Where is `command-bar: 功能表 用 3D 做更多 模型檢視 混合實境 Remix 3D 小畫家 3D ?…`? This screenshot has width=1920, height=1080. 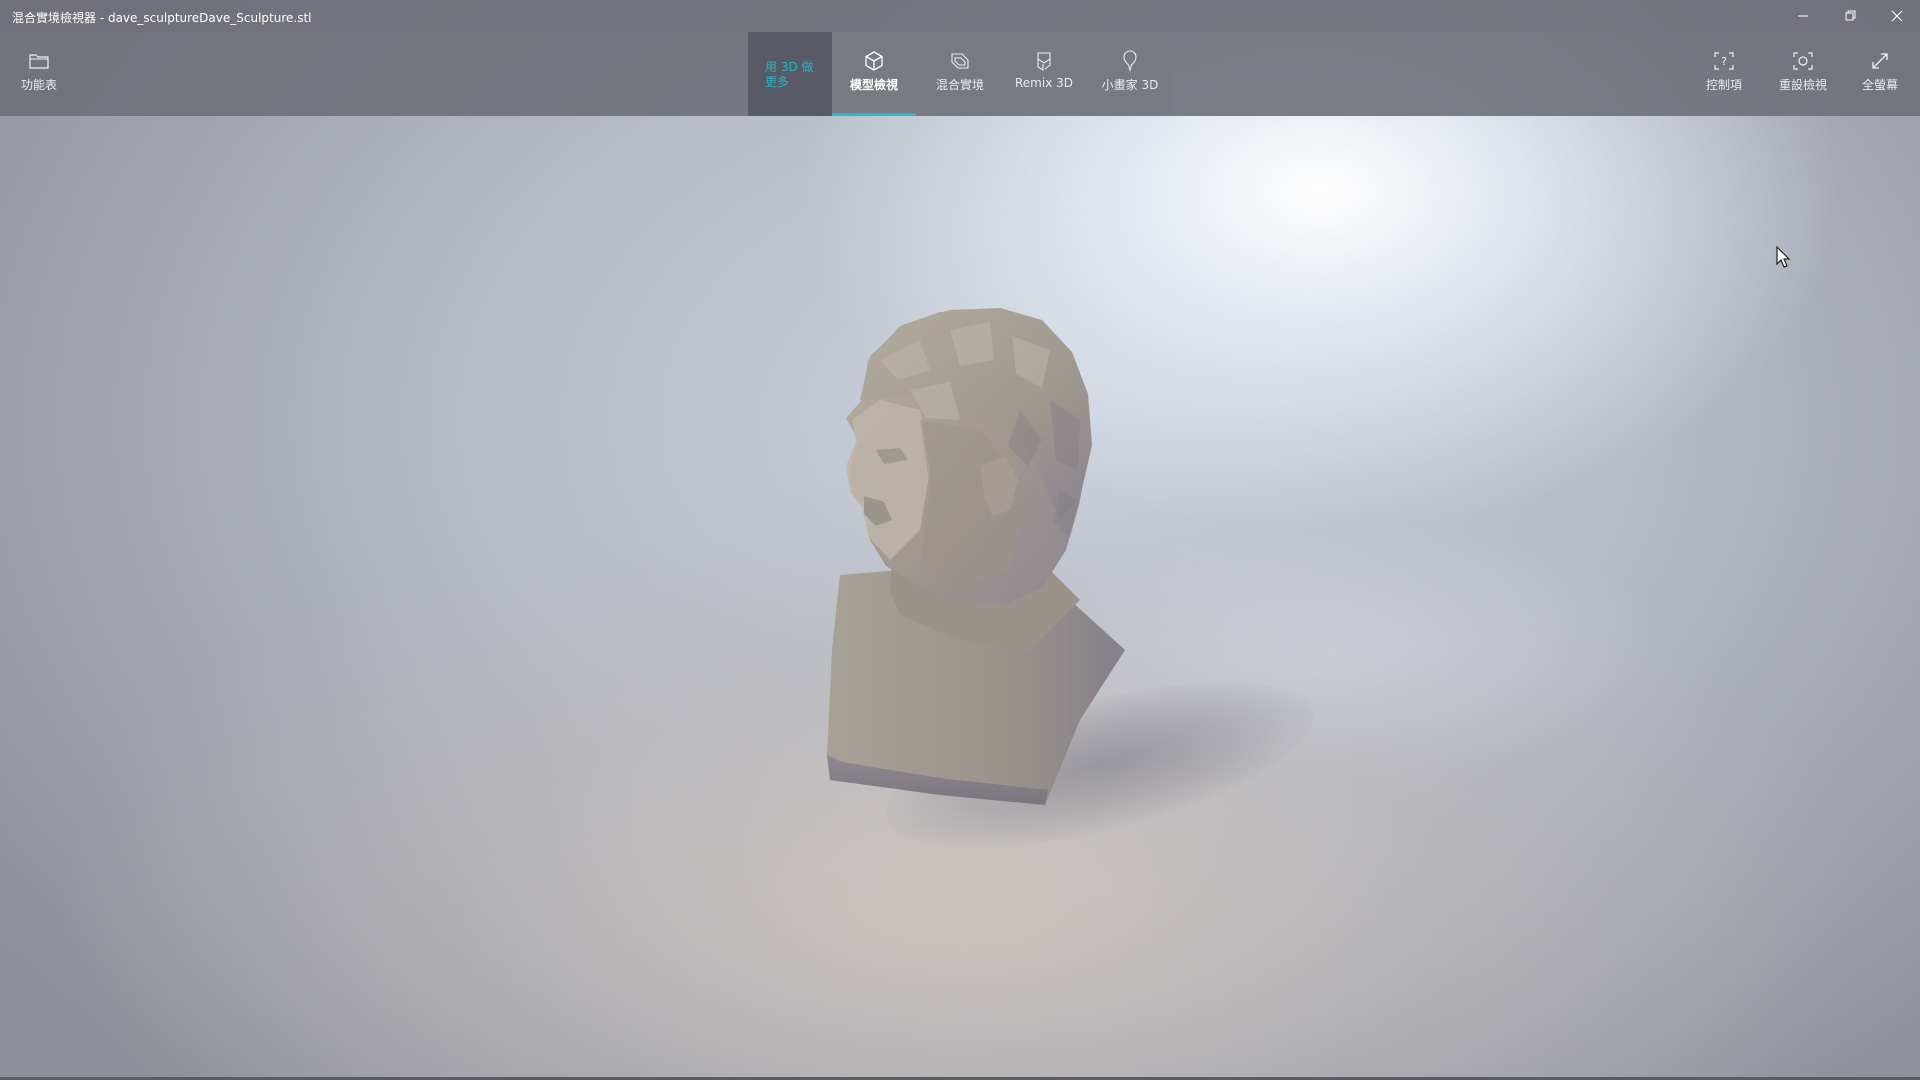 command-bar: 功能表 用 3D 做更多 模型檢視 混合實境 Remix 3D 小畫家 3D ?… is located at coordinates (960, 74).